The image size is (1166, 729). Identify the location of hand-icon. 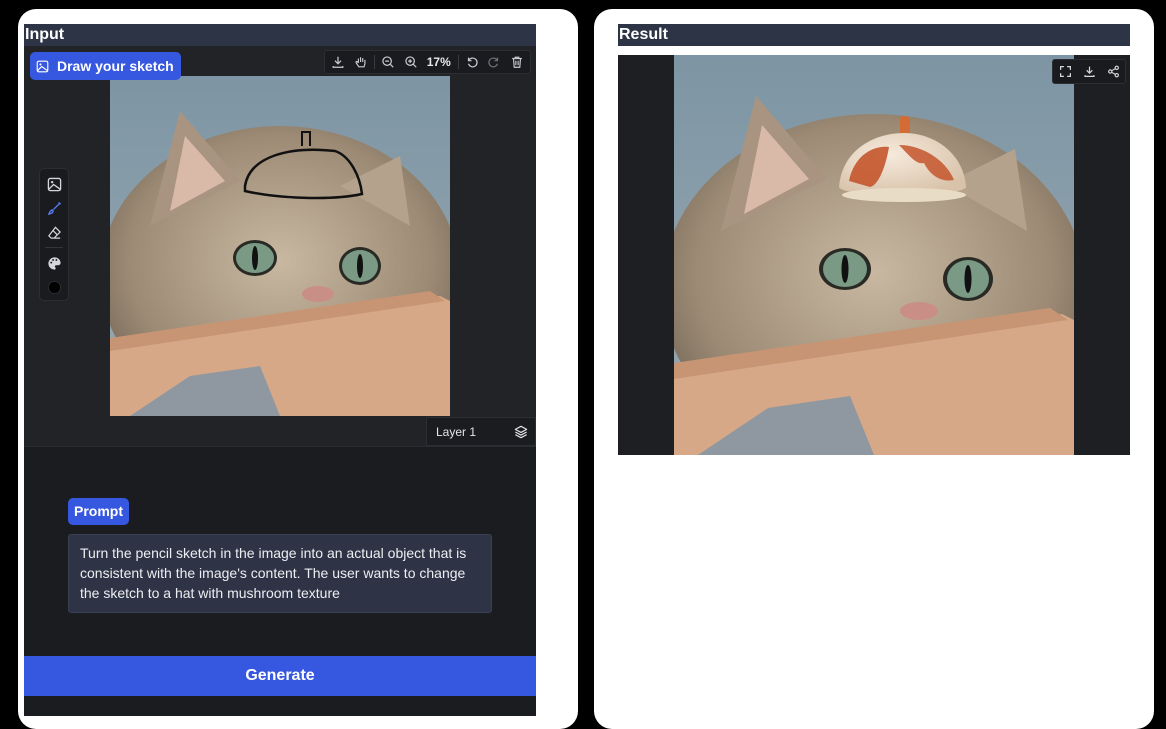
(360, 62).